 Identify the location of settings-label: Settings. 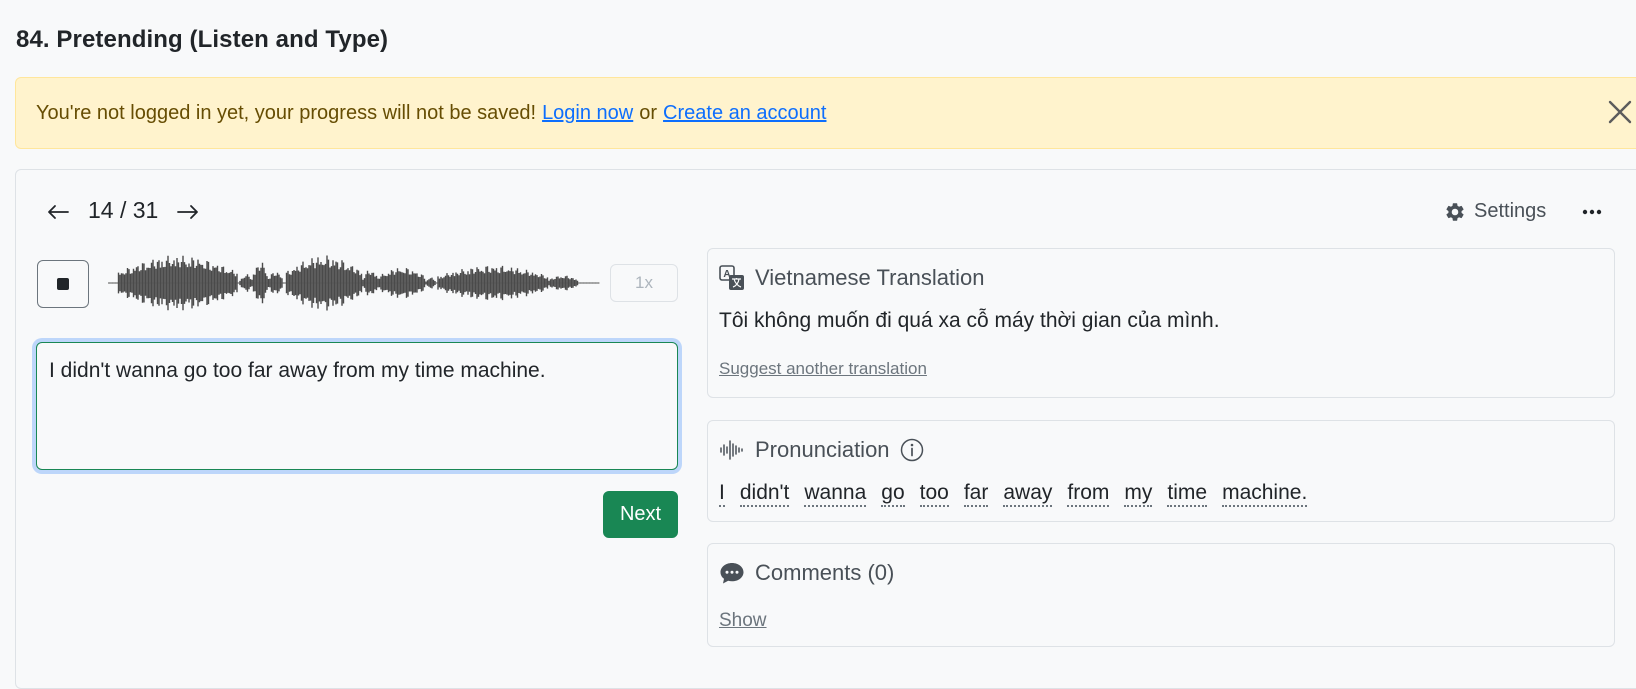
(1510, 211).